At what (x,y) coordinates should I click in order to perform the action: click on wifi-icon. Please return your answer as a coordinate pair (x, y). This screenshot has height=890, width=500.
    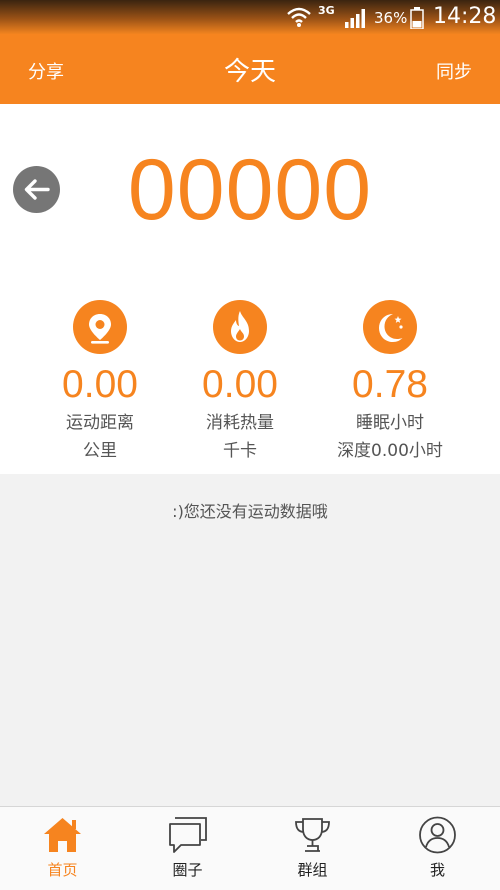
    Looking at the image, I should click on (299, 19).